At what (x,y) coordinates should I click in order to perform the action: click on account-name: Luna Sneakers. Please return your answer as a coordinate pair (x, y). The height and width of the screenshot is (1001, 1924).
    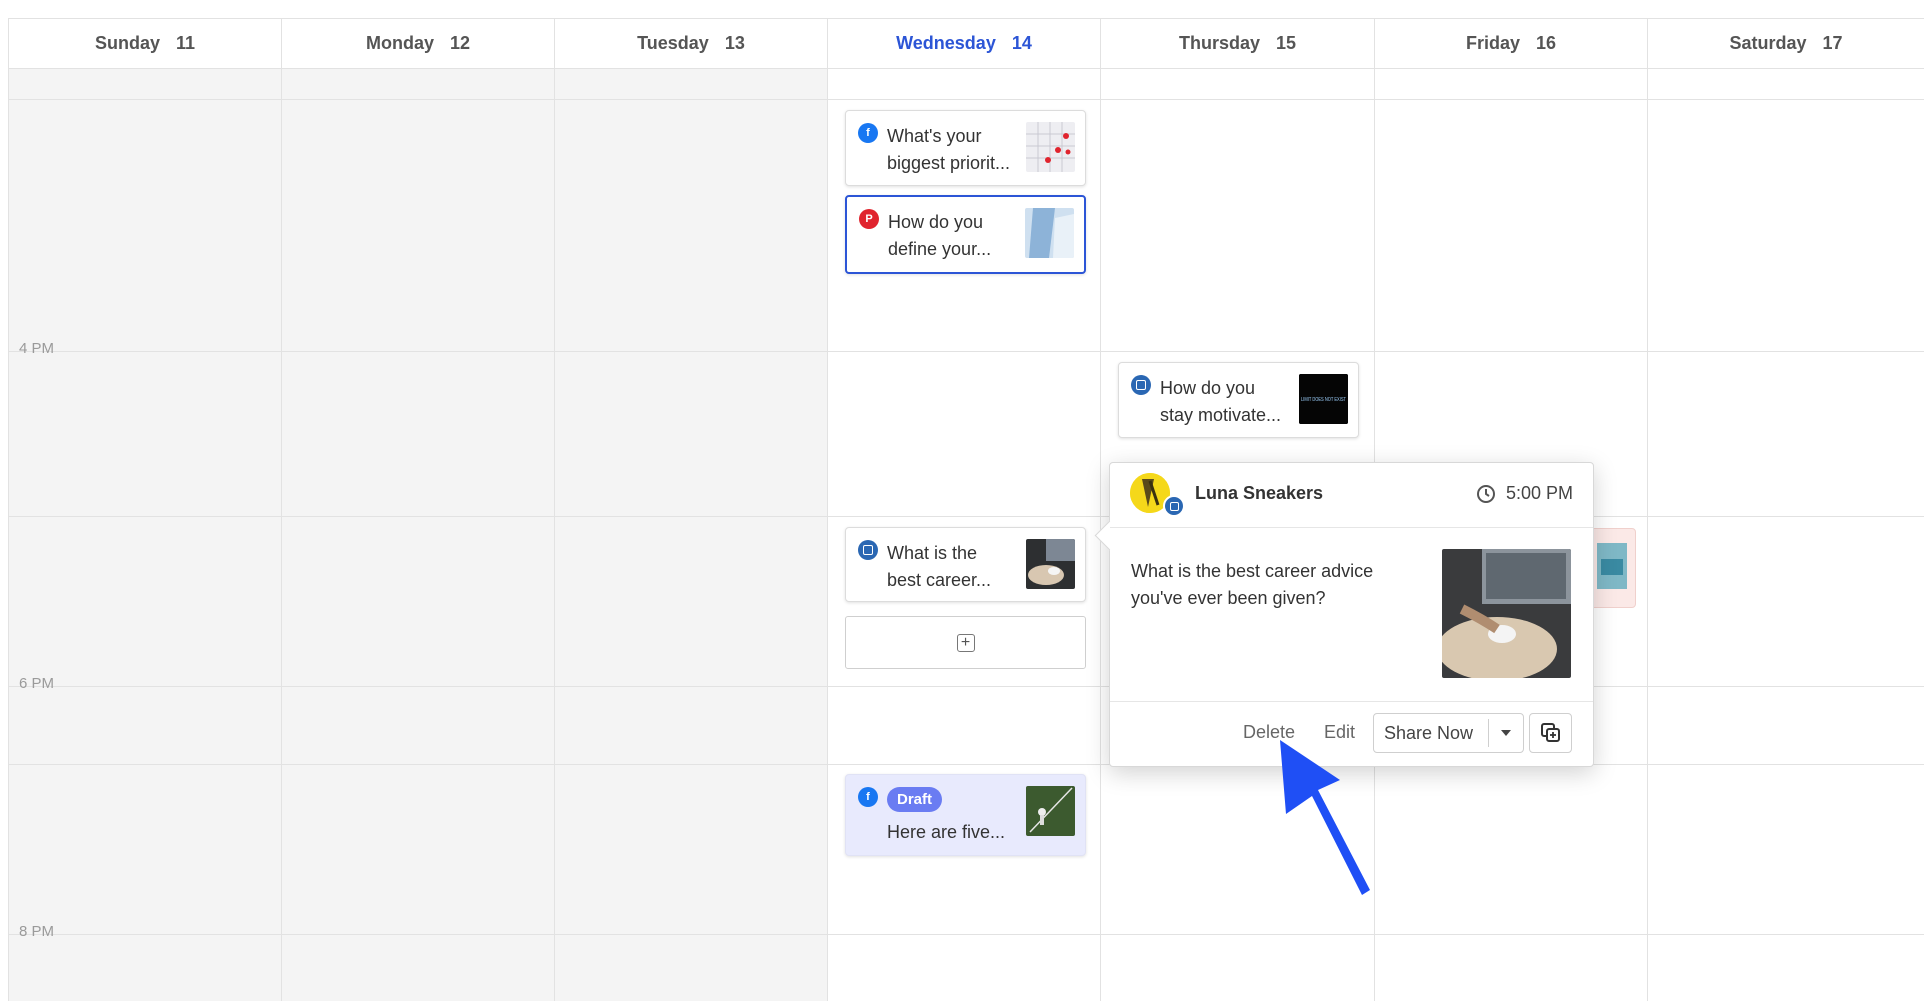
    Looking at the image, I should click on (1259, 493).